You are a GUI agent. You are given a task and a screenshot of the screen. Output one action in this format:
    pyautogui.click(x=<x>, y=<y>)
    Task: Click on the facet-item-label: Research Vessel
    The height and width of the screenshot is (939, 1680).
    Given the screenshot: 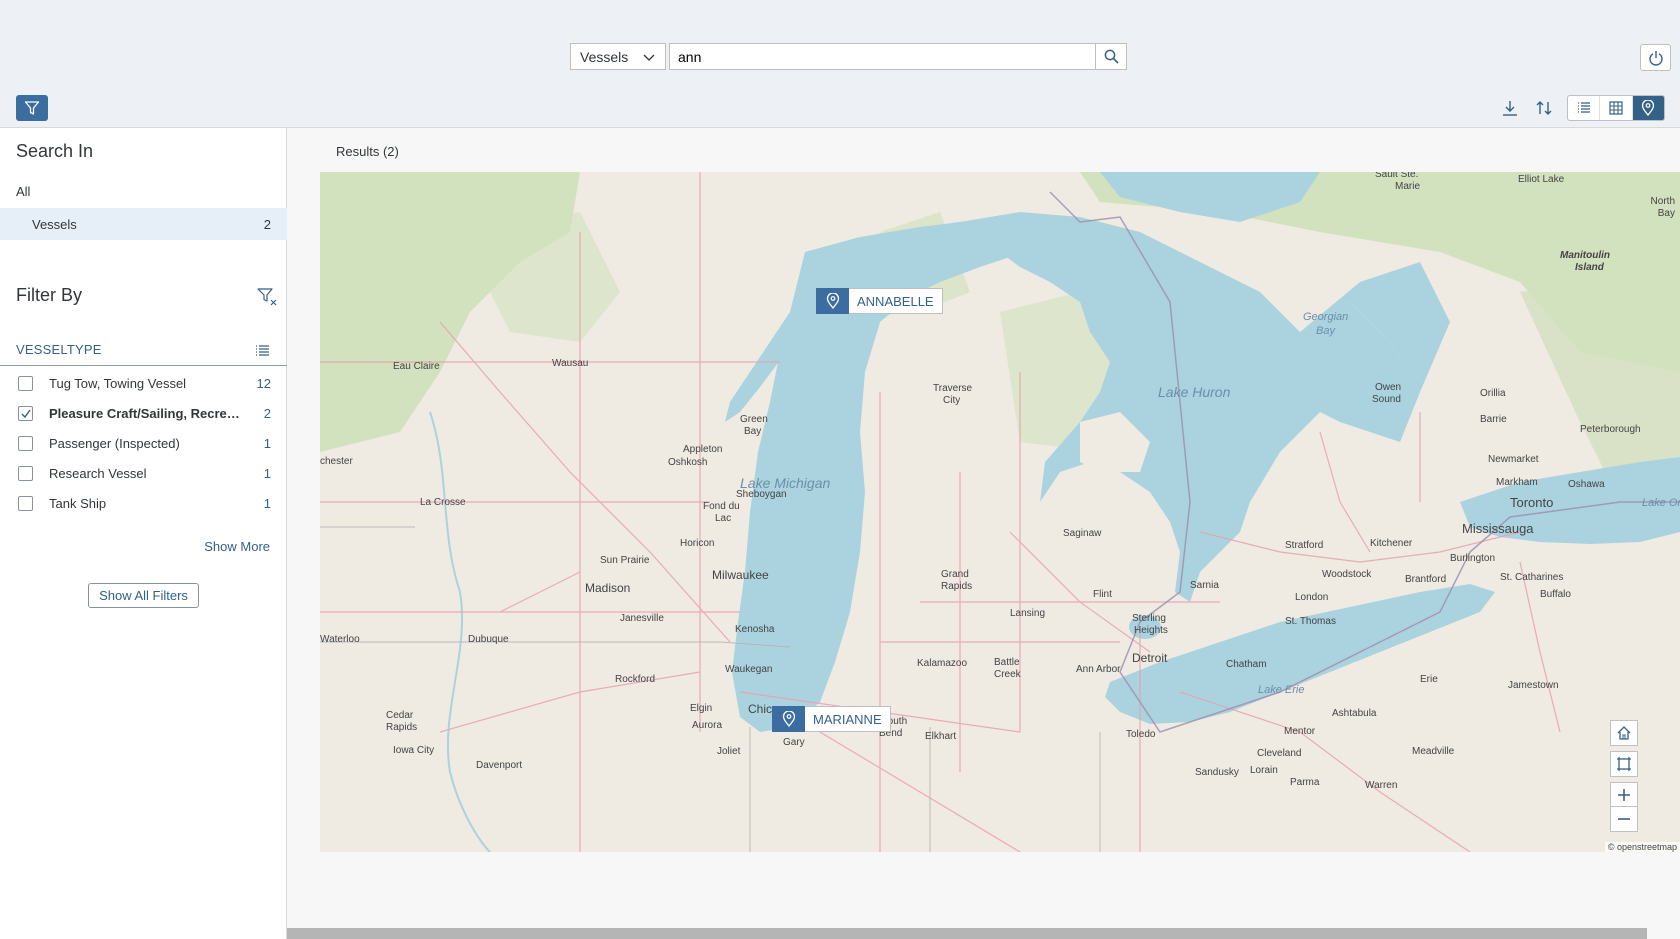 What is the action you would take?
    pyautogui.click(x=98, y=473)
    